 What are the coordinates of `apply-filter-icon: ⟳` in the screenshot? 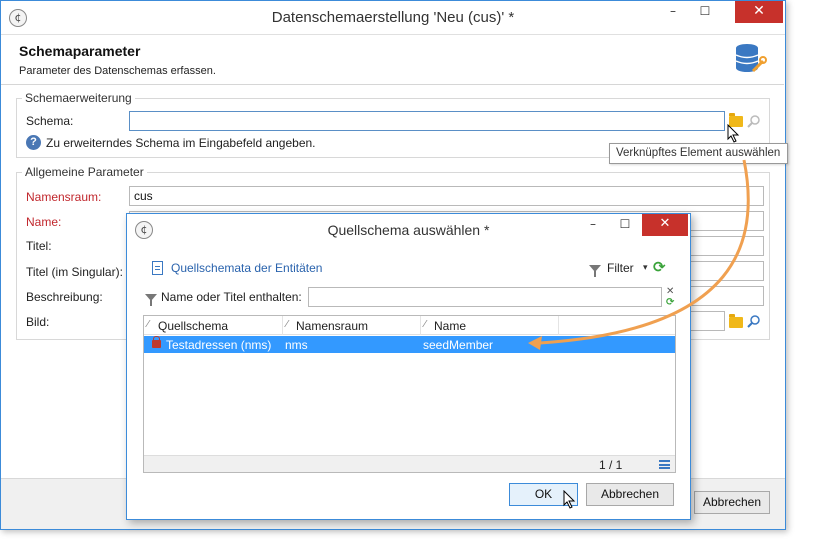 It's located at (670, 302).